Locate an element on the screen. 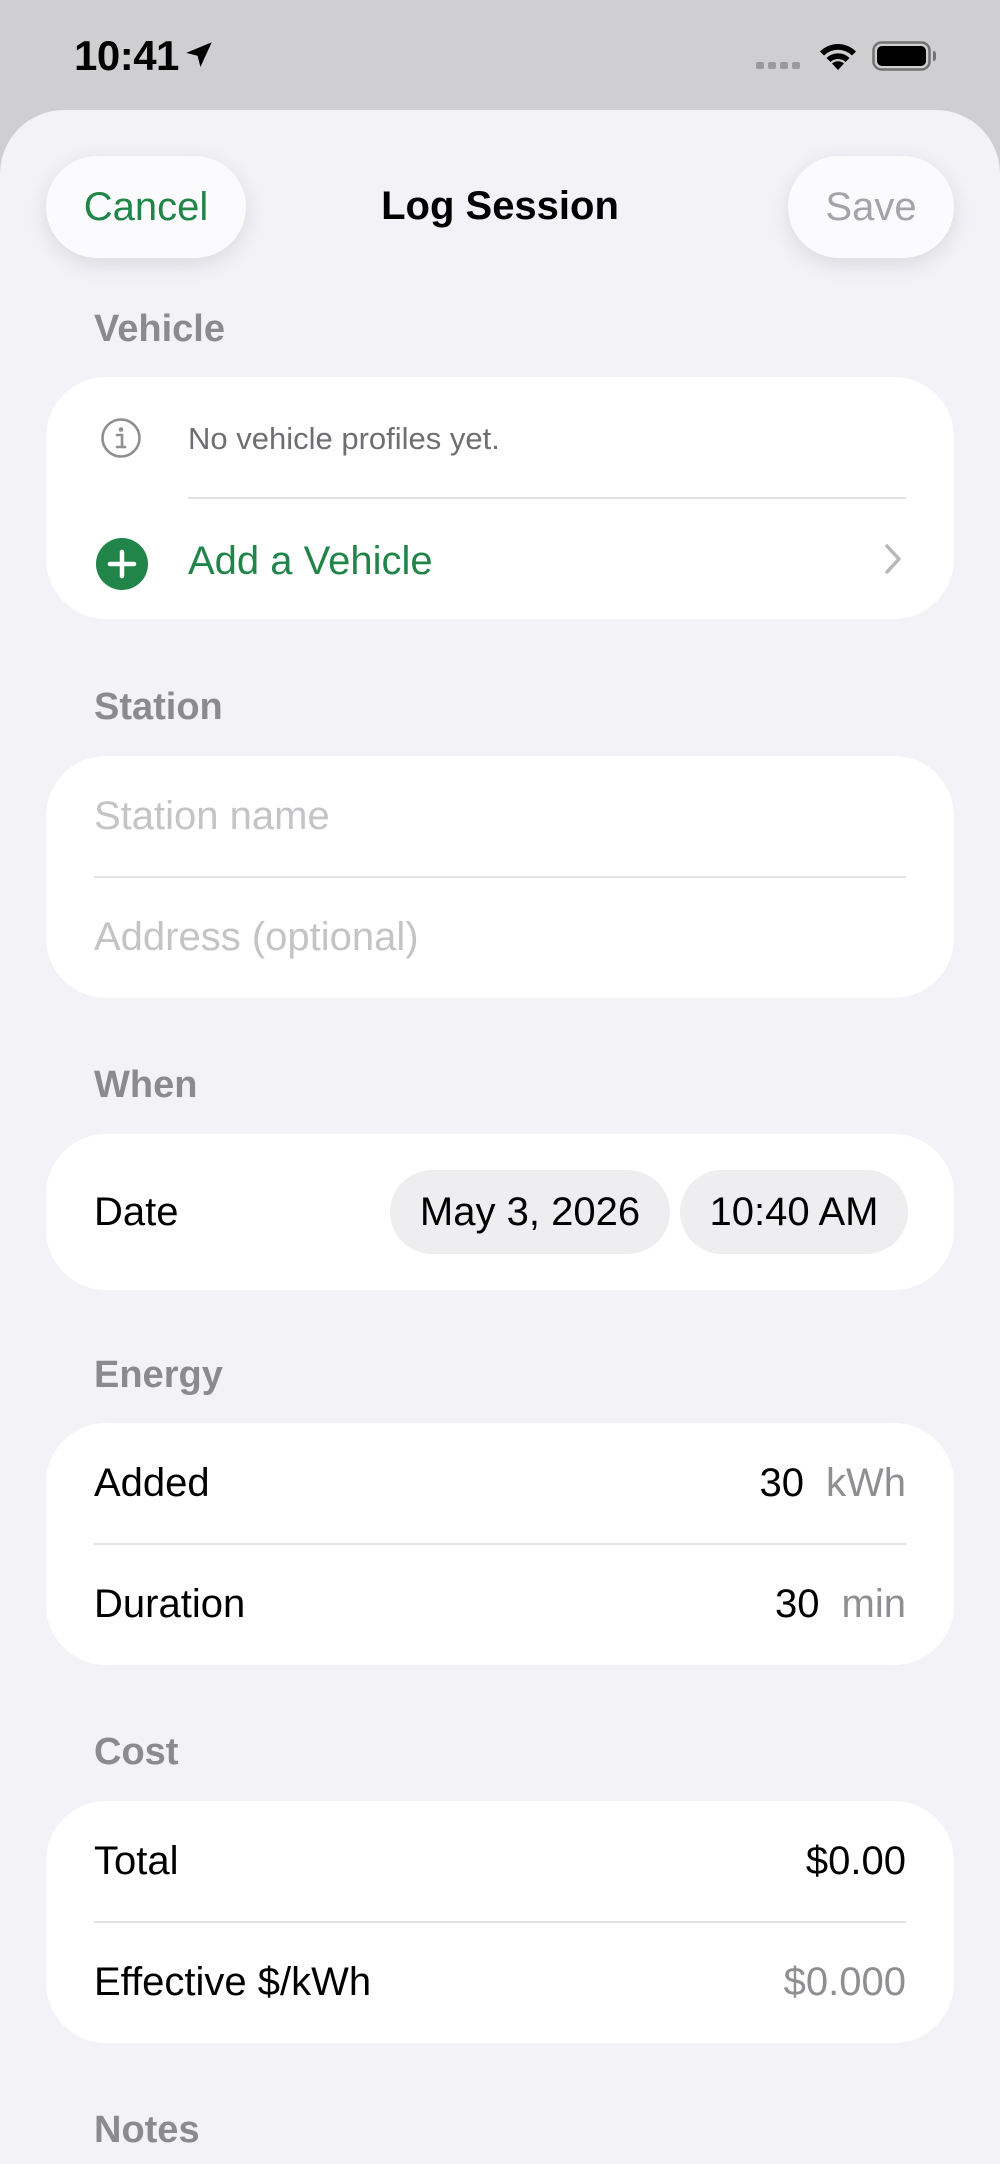  cost-card: Total $0.00 Effective $/kWh $0.000 is located at coordinates (500, 1922).